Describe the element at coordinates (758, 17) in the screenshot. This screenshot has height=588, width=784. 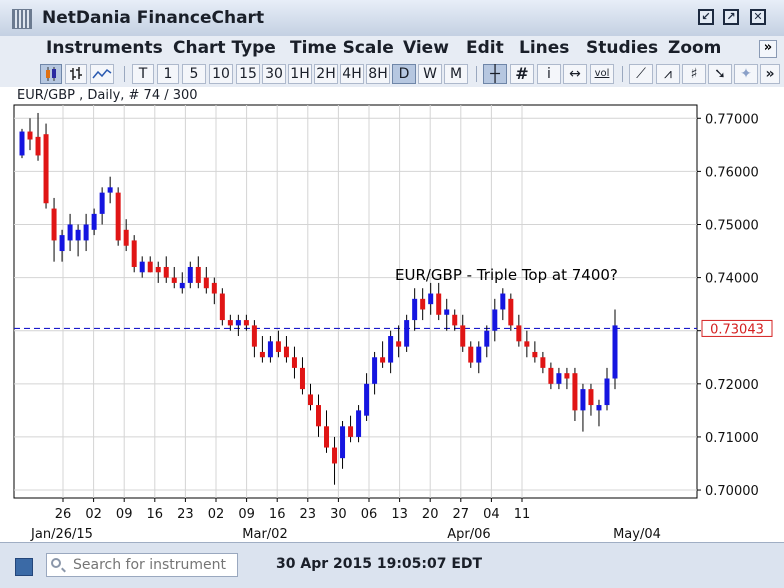
I see `close-icon: ✕` at that location.